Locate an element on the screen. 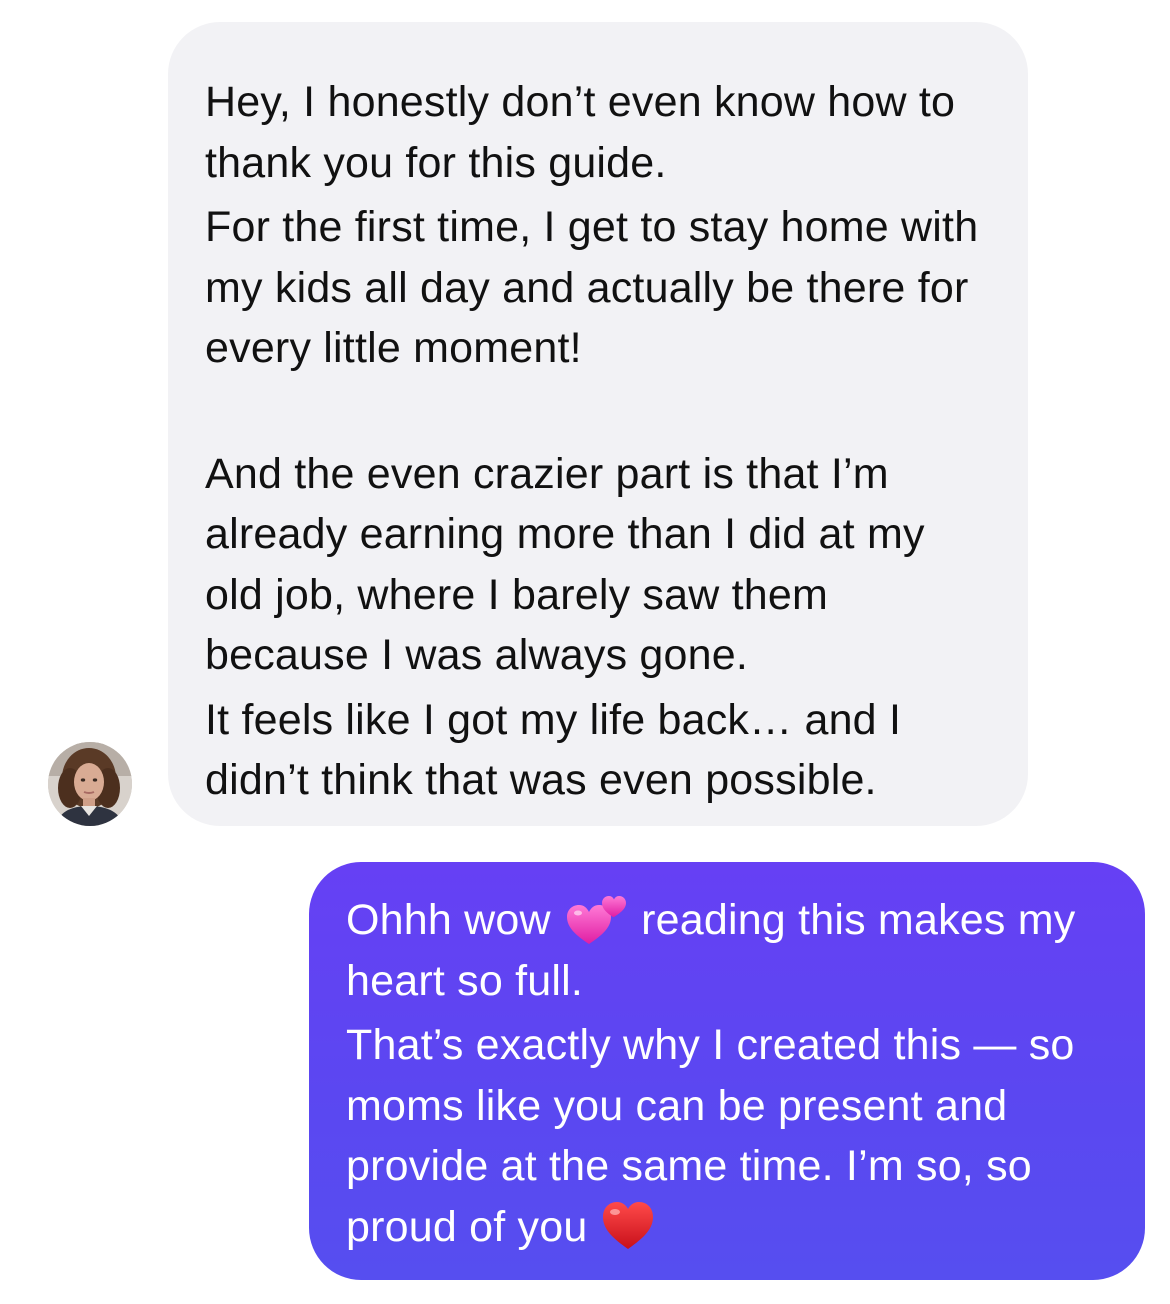  avatar is located at coordinates (90, 784).